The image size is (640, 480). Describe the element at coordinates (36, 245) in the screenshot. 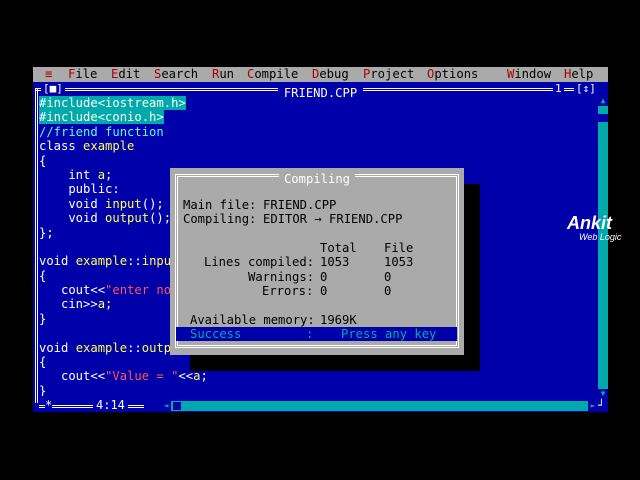

I see `editor-frame-left` at that location.